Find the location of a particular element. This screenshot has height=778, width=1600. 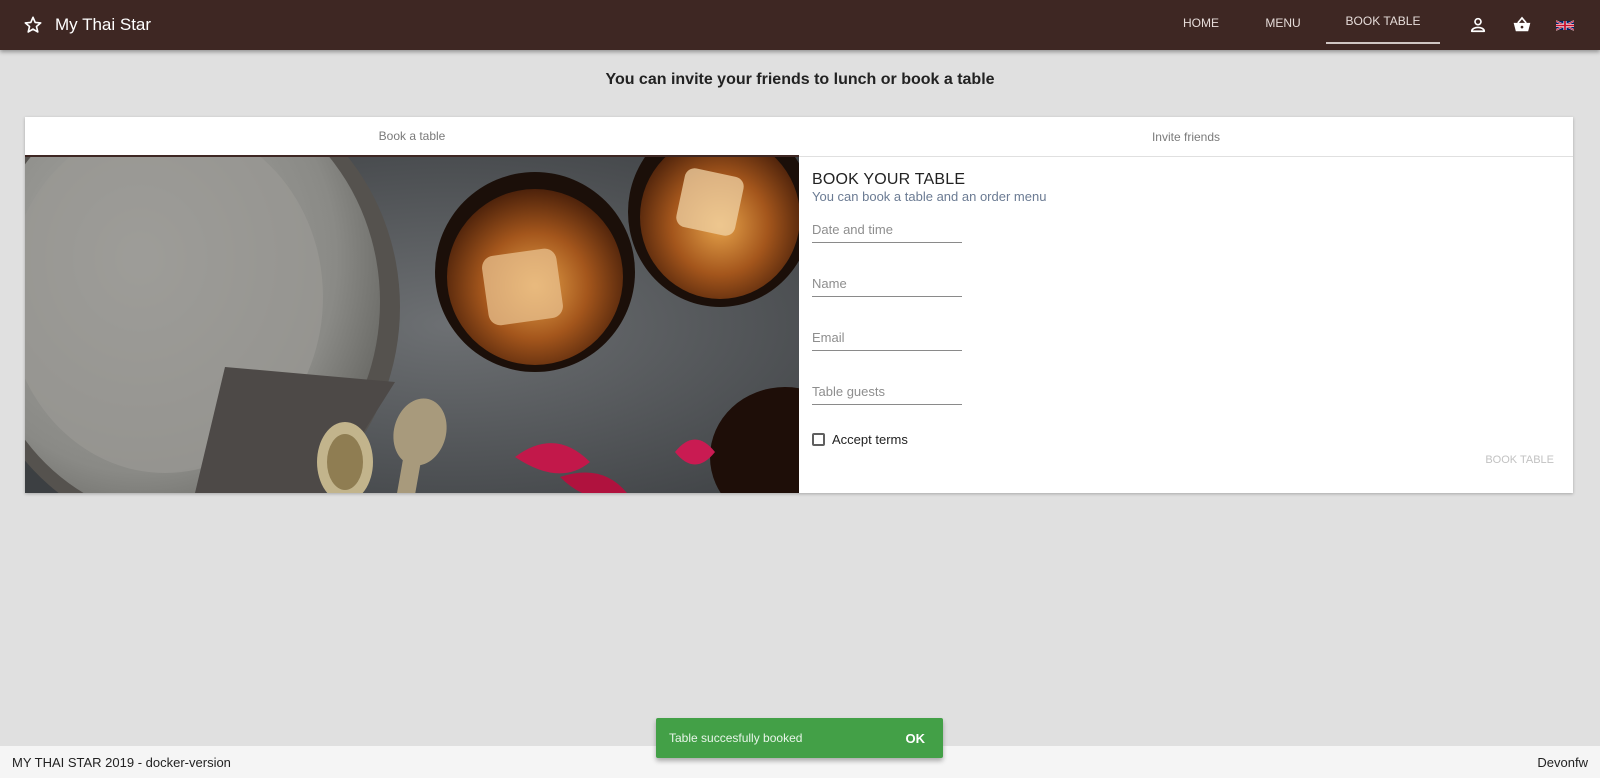

account-icon is located at coordinates (1478, 25).